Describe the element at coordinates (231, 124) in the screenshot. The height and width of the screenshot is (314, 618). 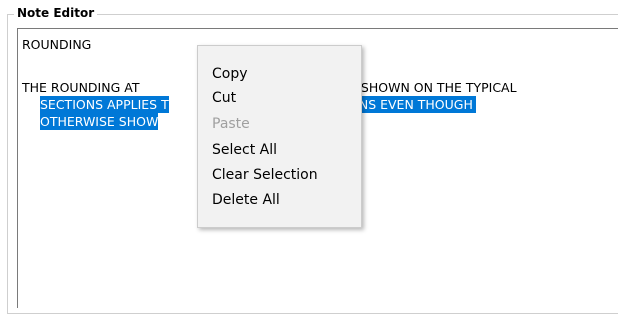
I see `menu-item-paste: Paste` at that location.